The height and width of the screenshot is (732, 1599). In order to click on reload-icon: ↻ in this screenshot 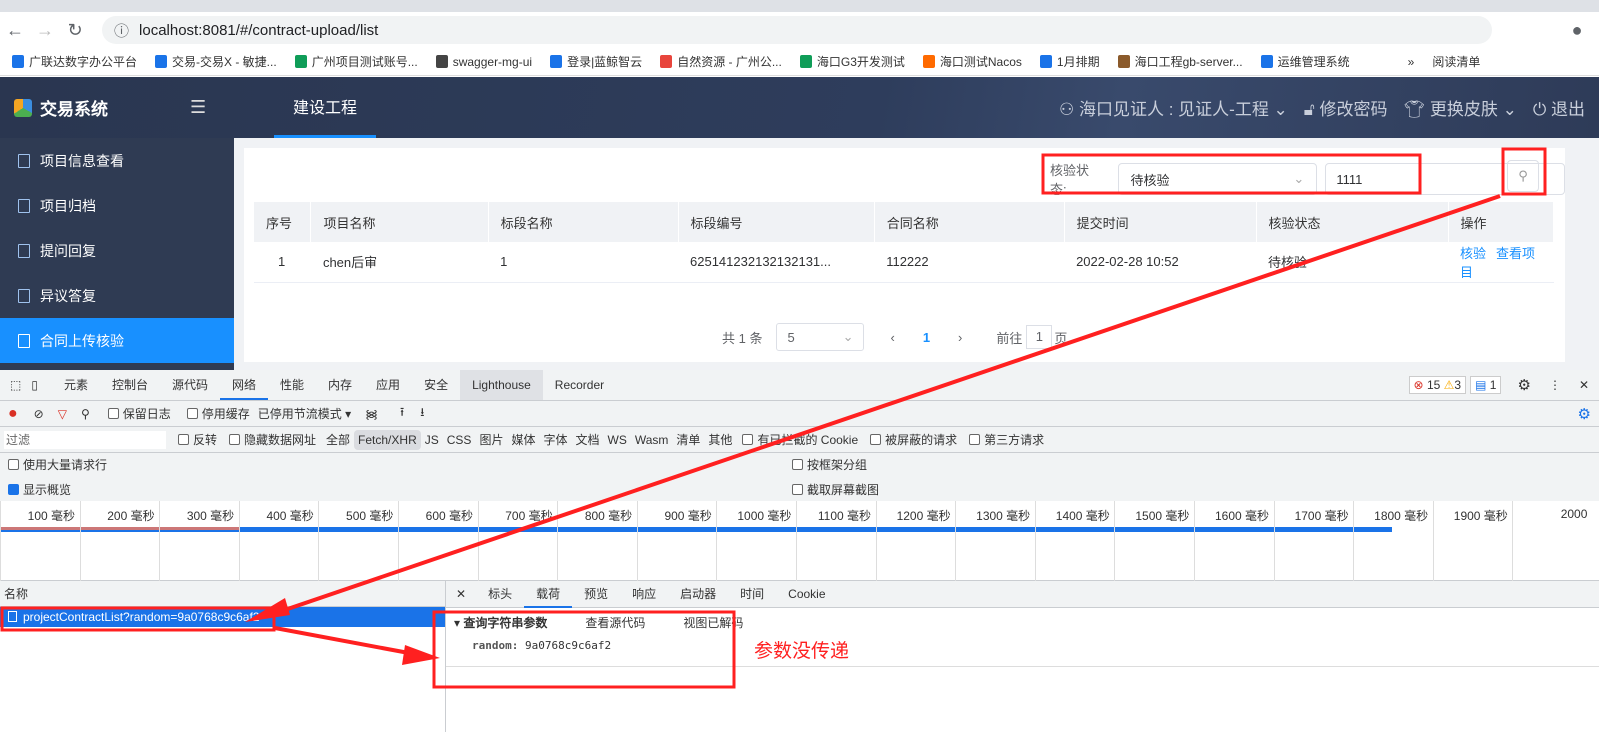, I will do `click(75, 30)`.